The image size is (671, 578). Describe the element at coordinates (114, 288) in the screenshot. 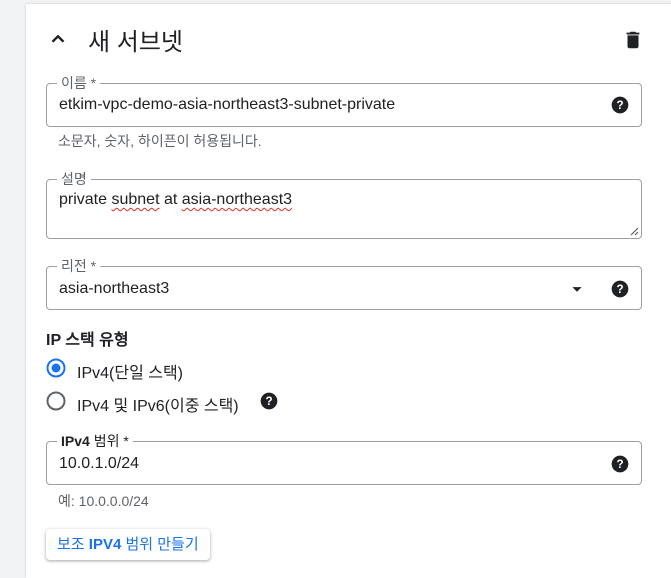

I see `region-selected-value: asia-northeast3` at that location.